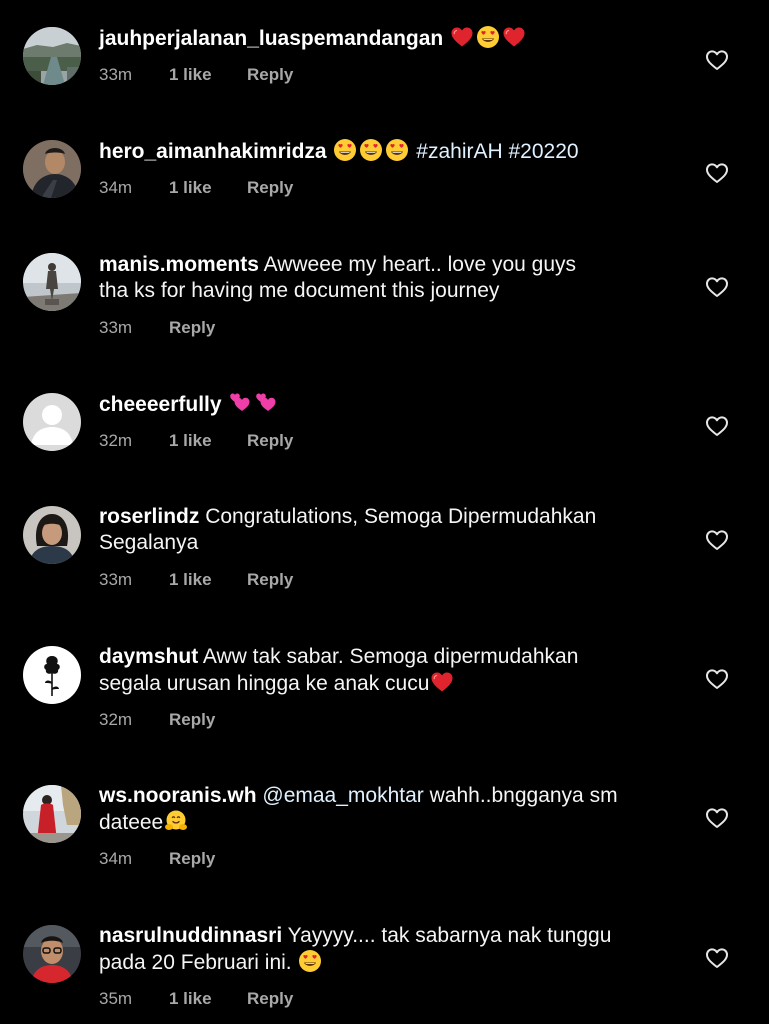 Image resolution: width=769 pixels, height=1024 pixels. What do you see at coordinates (420, 264) in the screenshot?
I see `comment-text: Awweee my heart.. love you guys` at bounding box center [420, 264].